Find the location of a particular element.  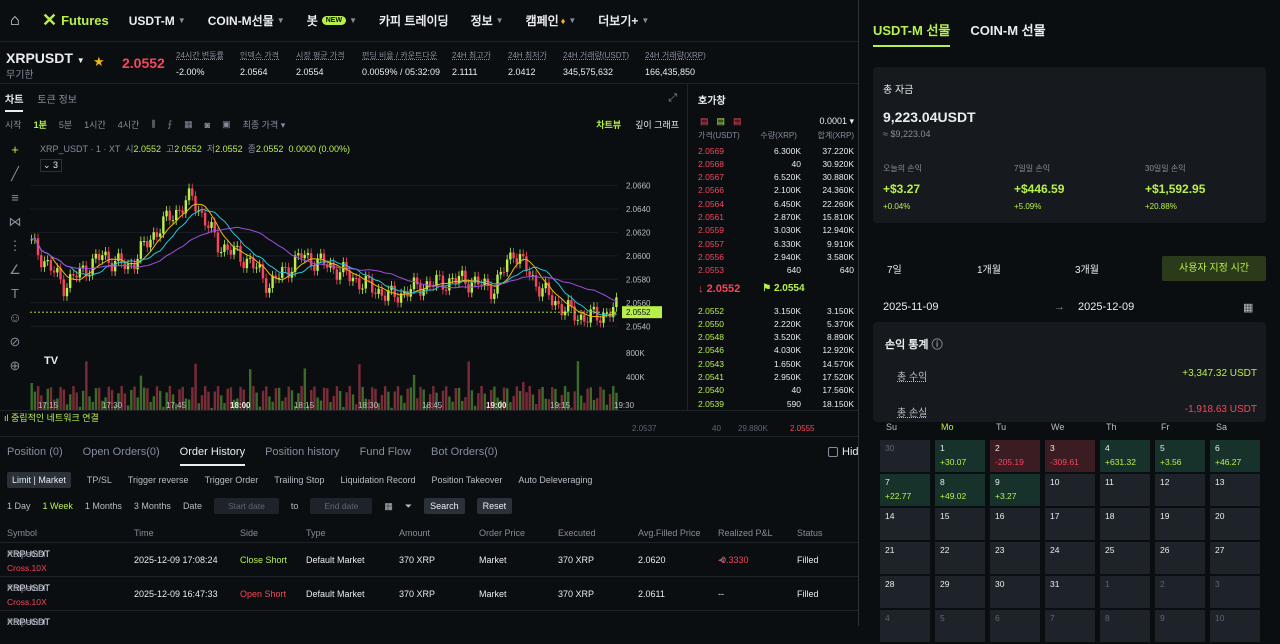

nav-bot: 봇 NEW ▼ is located at coordinates (332, 20).